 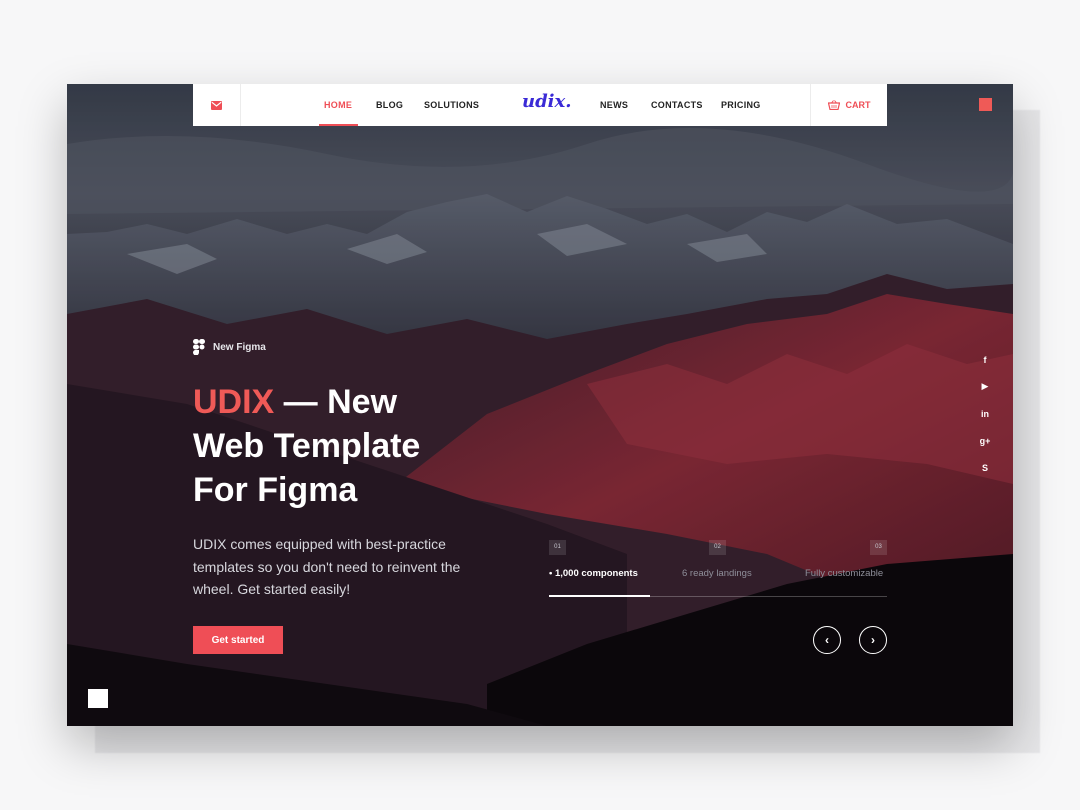 I want to click on headline-part-1: — New, so click(x=336, y=402).